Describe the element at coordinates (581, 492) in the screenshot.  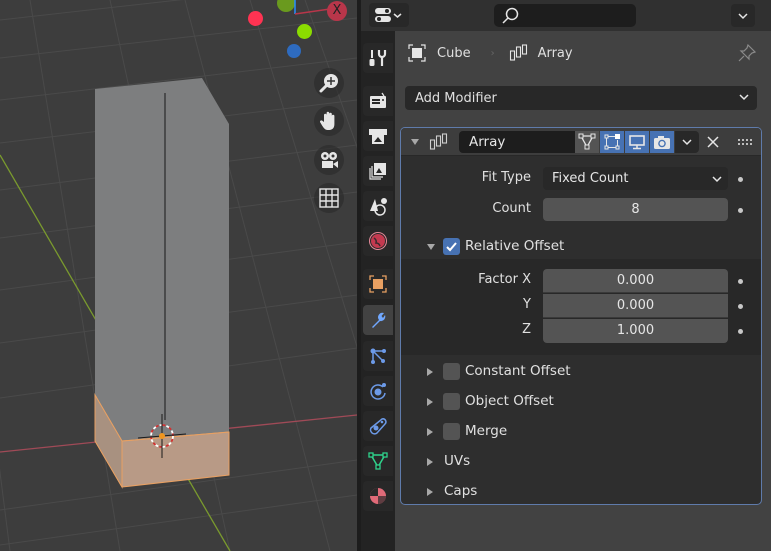
I see `caps-subpanel: Caps` at that location.